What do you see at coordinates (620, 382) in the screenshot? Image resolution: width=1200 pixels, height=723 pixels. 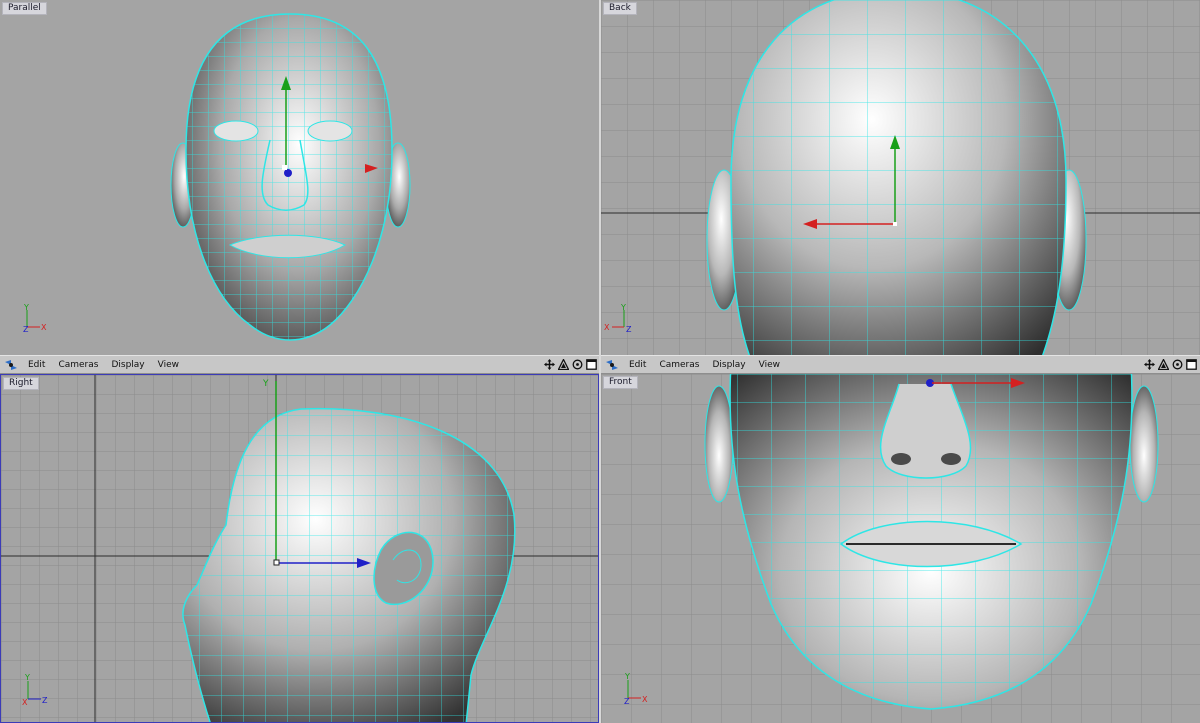 I see `viewport-label: Front` at bounding box center [620, 382].